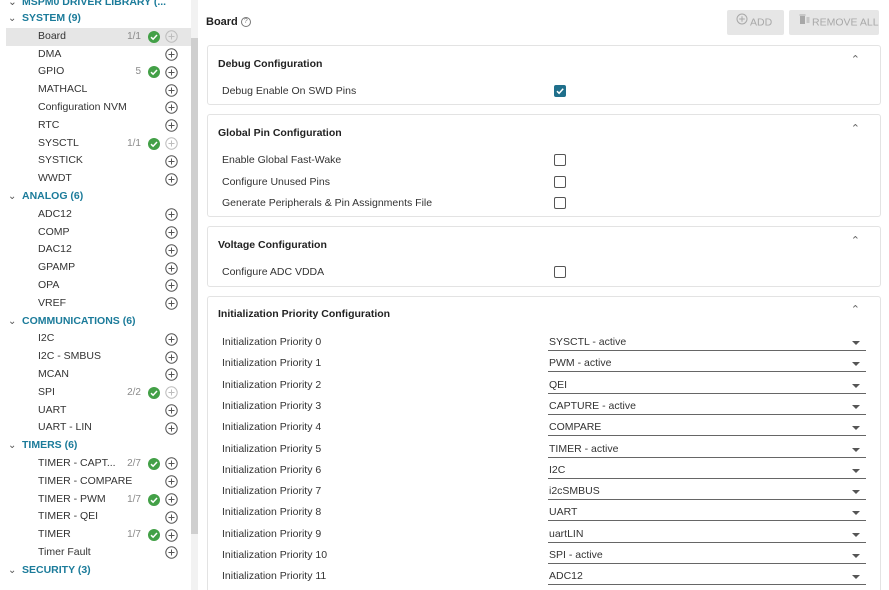 Image resolution: width=889 pixels, height=590 pixels. Describe the element at coordinates (95, 446) in the screenshot. I see `sidebar-category: ⌄ TIMERS (6)` at that location.